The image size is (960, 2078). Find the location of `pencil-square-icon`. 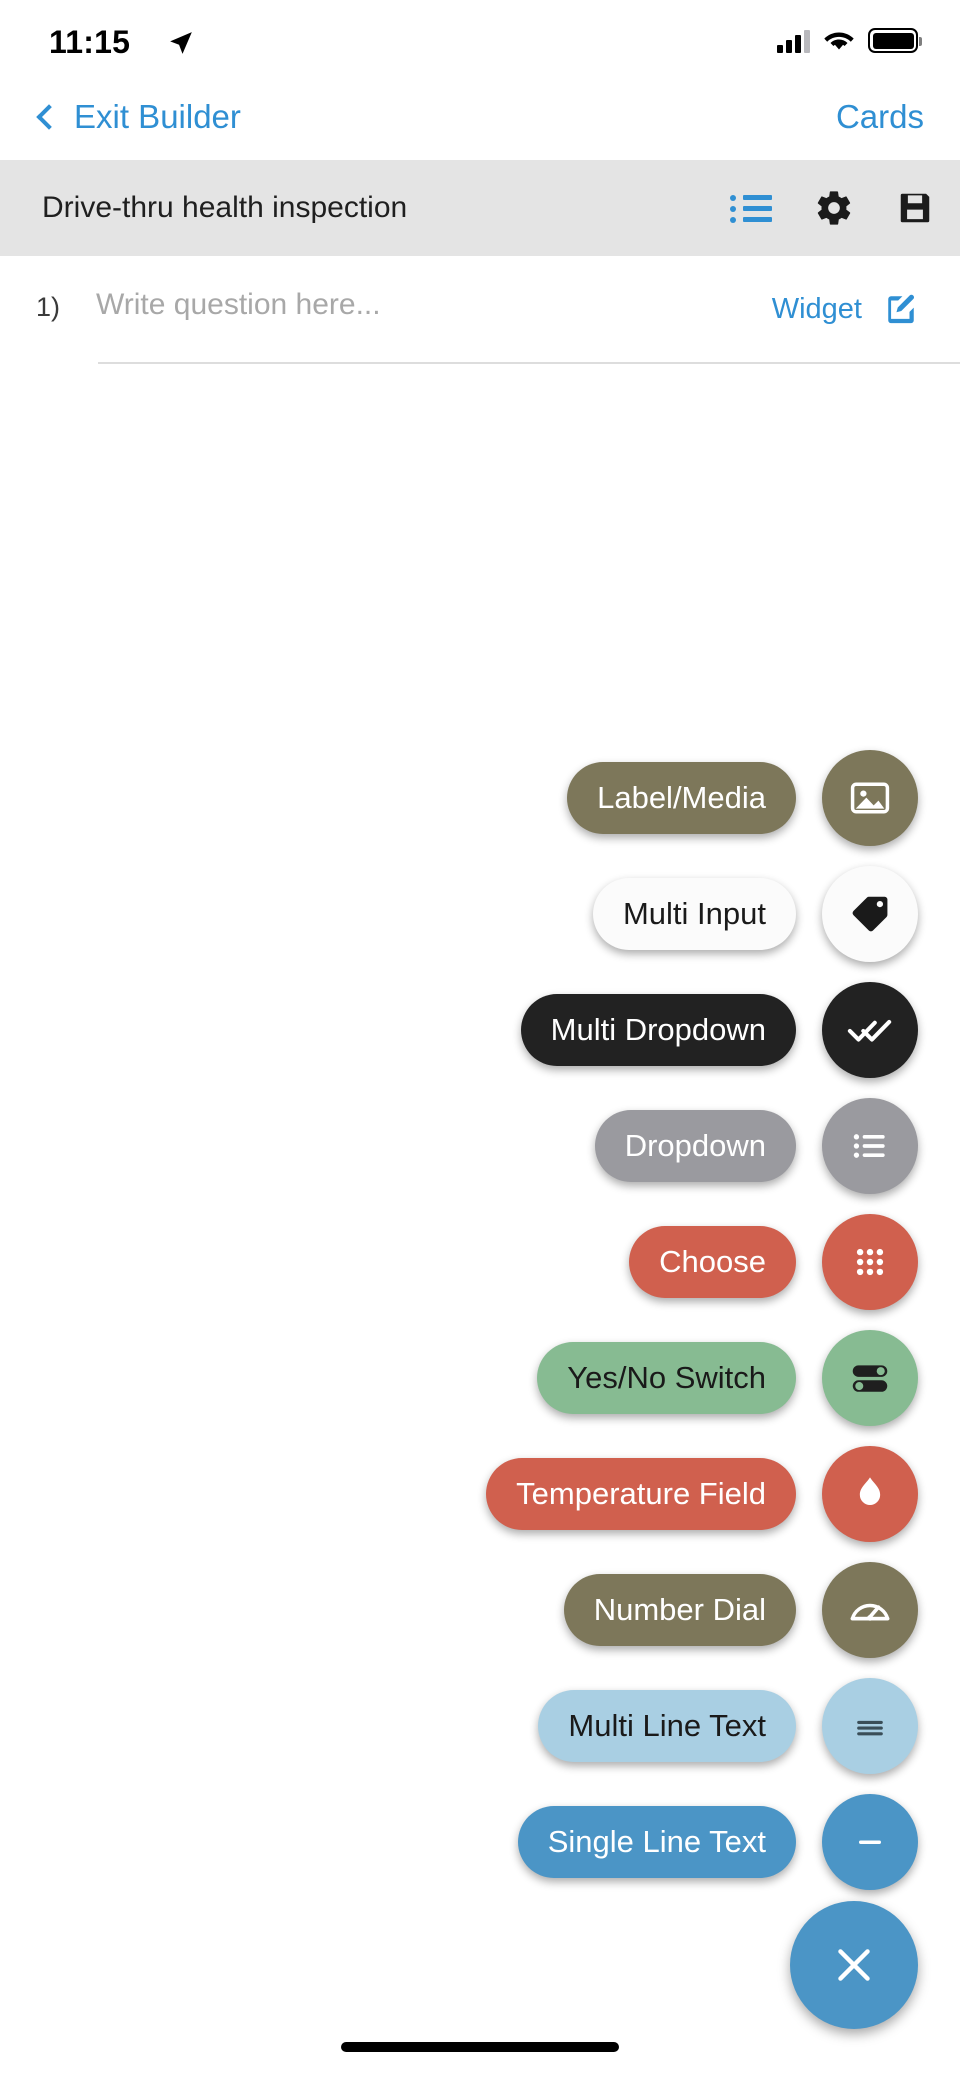

pencil-square-icon is located at coordinates (901, 309).